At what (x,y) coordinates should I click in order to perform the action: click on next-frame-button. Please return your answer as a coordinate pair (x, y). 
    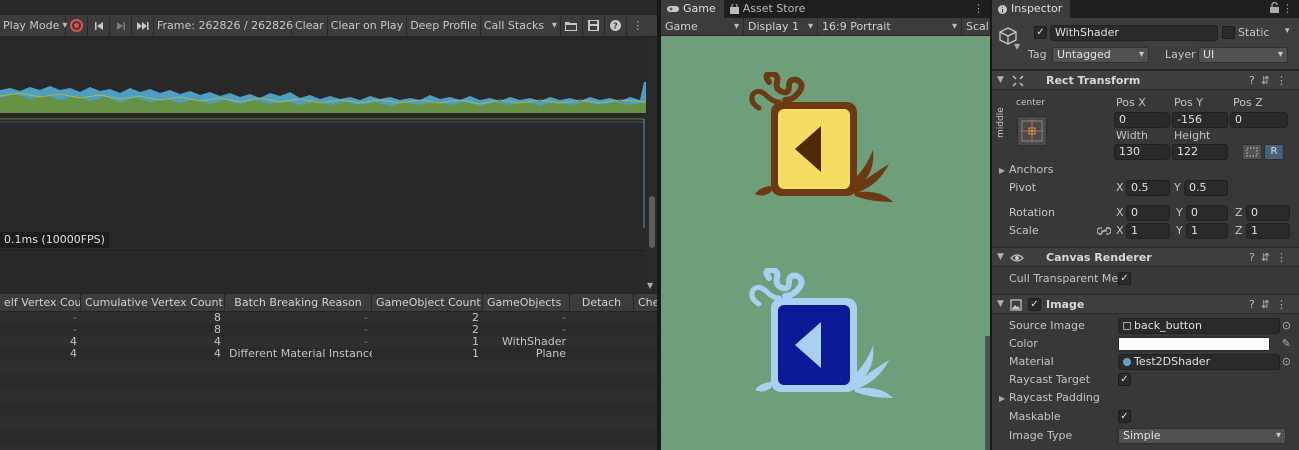
    Looking at the image, I should click on (121, 25).